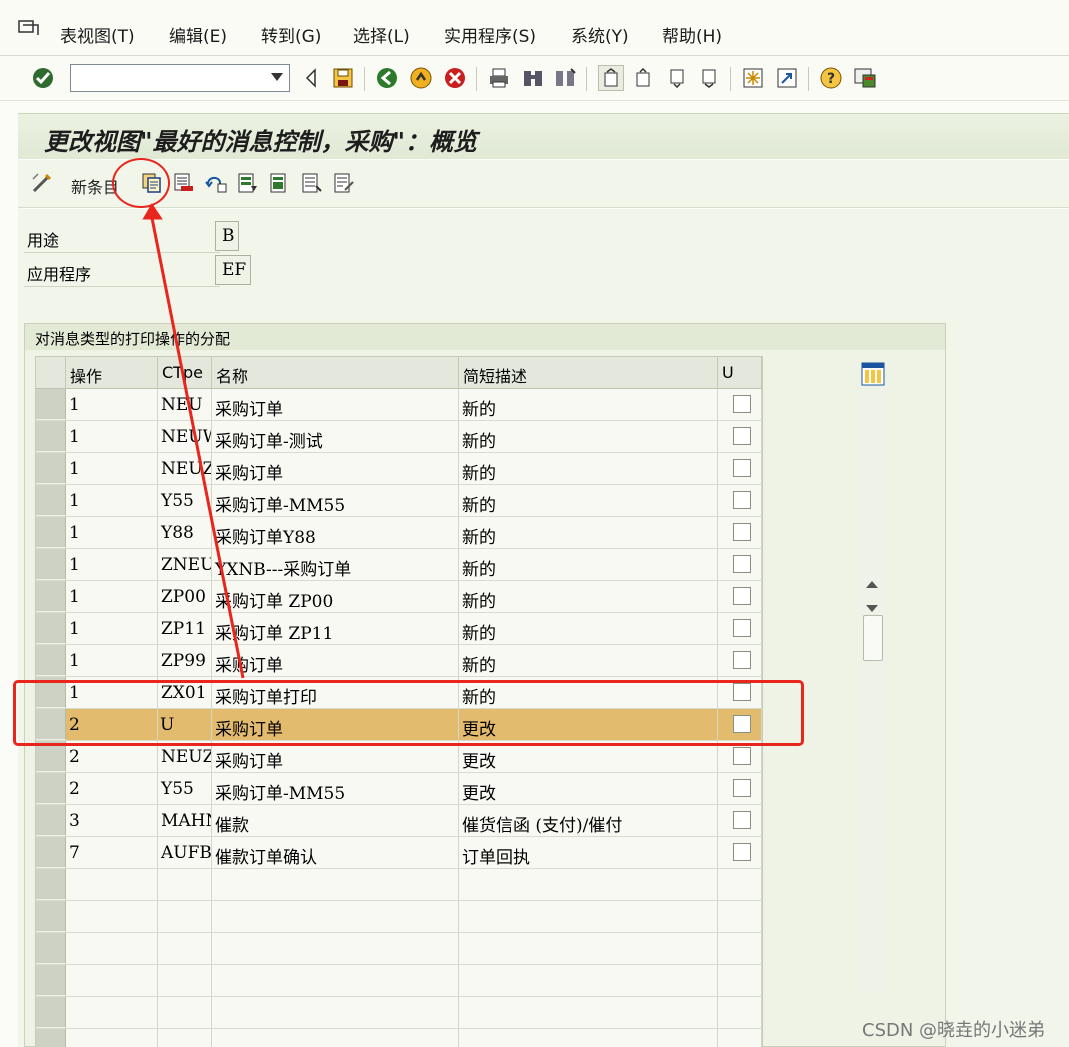 The height and width of the screenshot is (1047, 1069). What do you see at coordinates (399, 405) in the screenshot?
I see `table-row: 1 NEU 采购订单 新的` at bounding box center [399, 405].